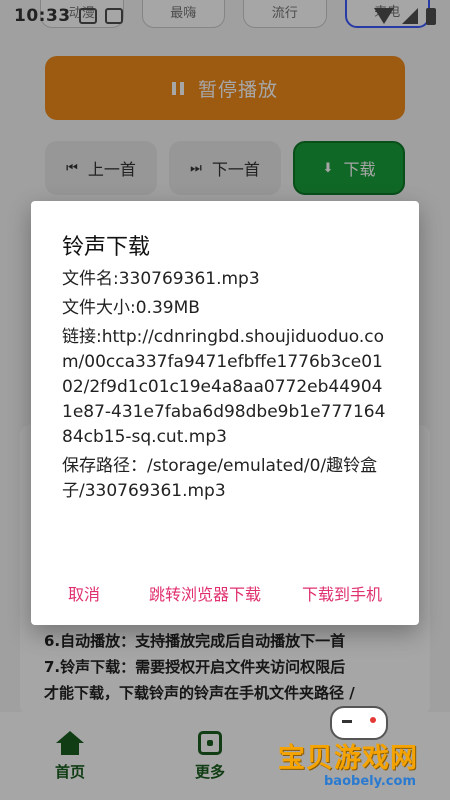 The height and width of the screenshot is (800, 450). I want to click on notification-icon, so click(87, 16).